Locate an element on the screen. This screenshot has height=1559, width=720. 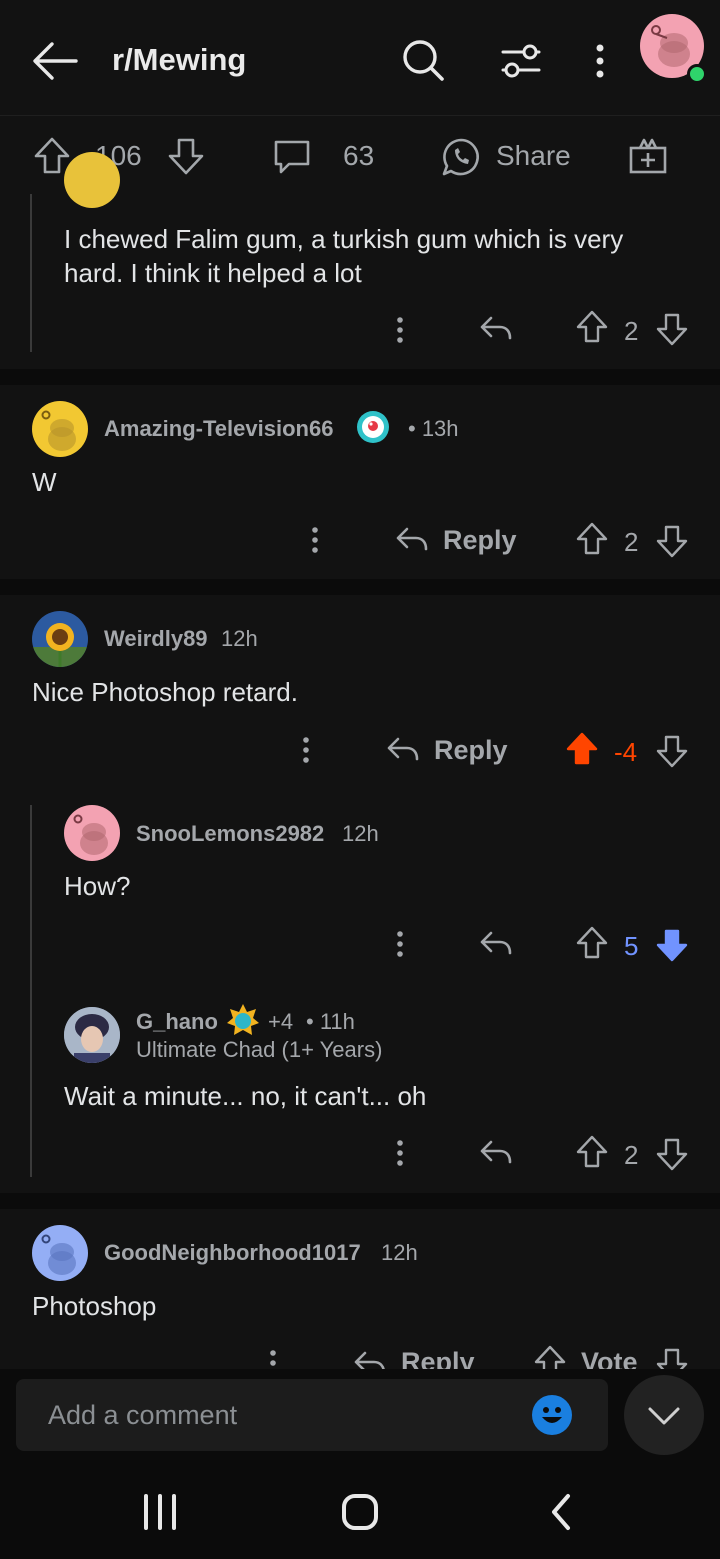
collapse-chevron-button is located at coordinates (664, 1415).